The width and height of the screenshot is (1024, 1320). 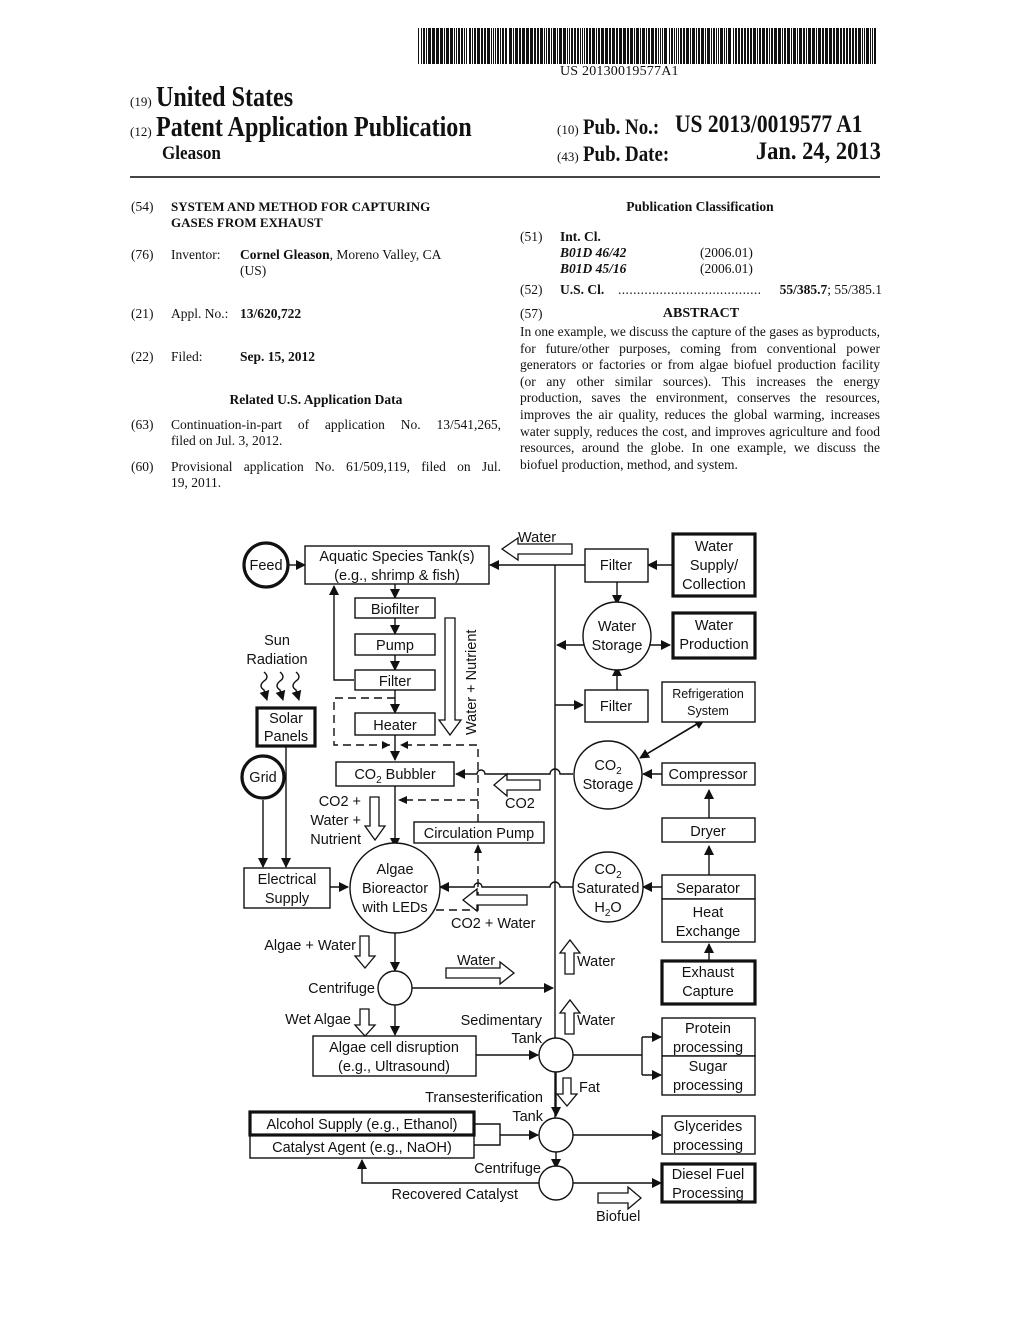 I want to click on co2-flow-arrow, so click(x=516, y=785).